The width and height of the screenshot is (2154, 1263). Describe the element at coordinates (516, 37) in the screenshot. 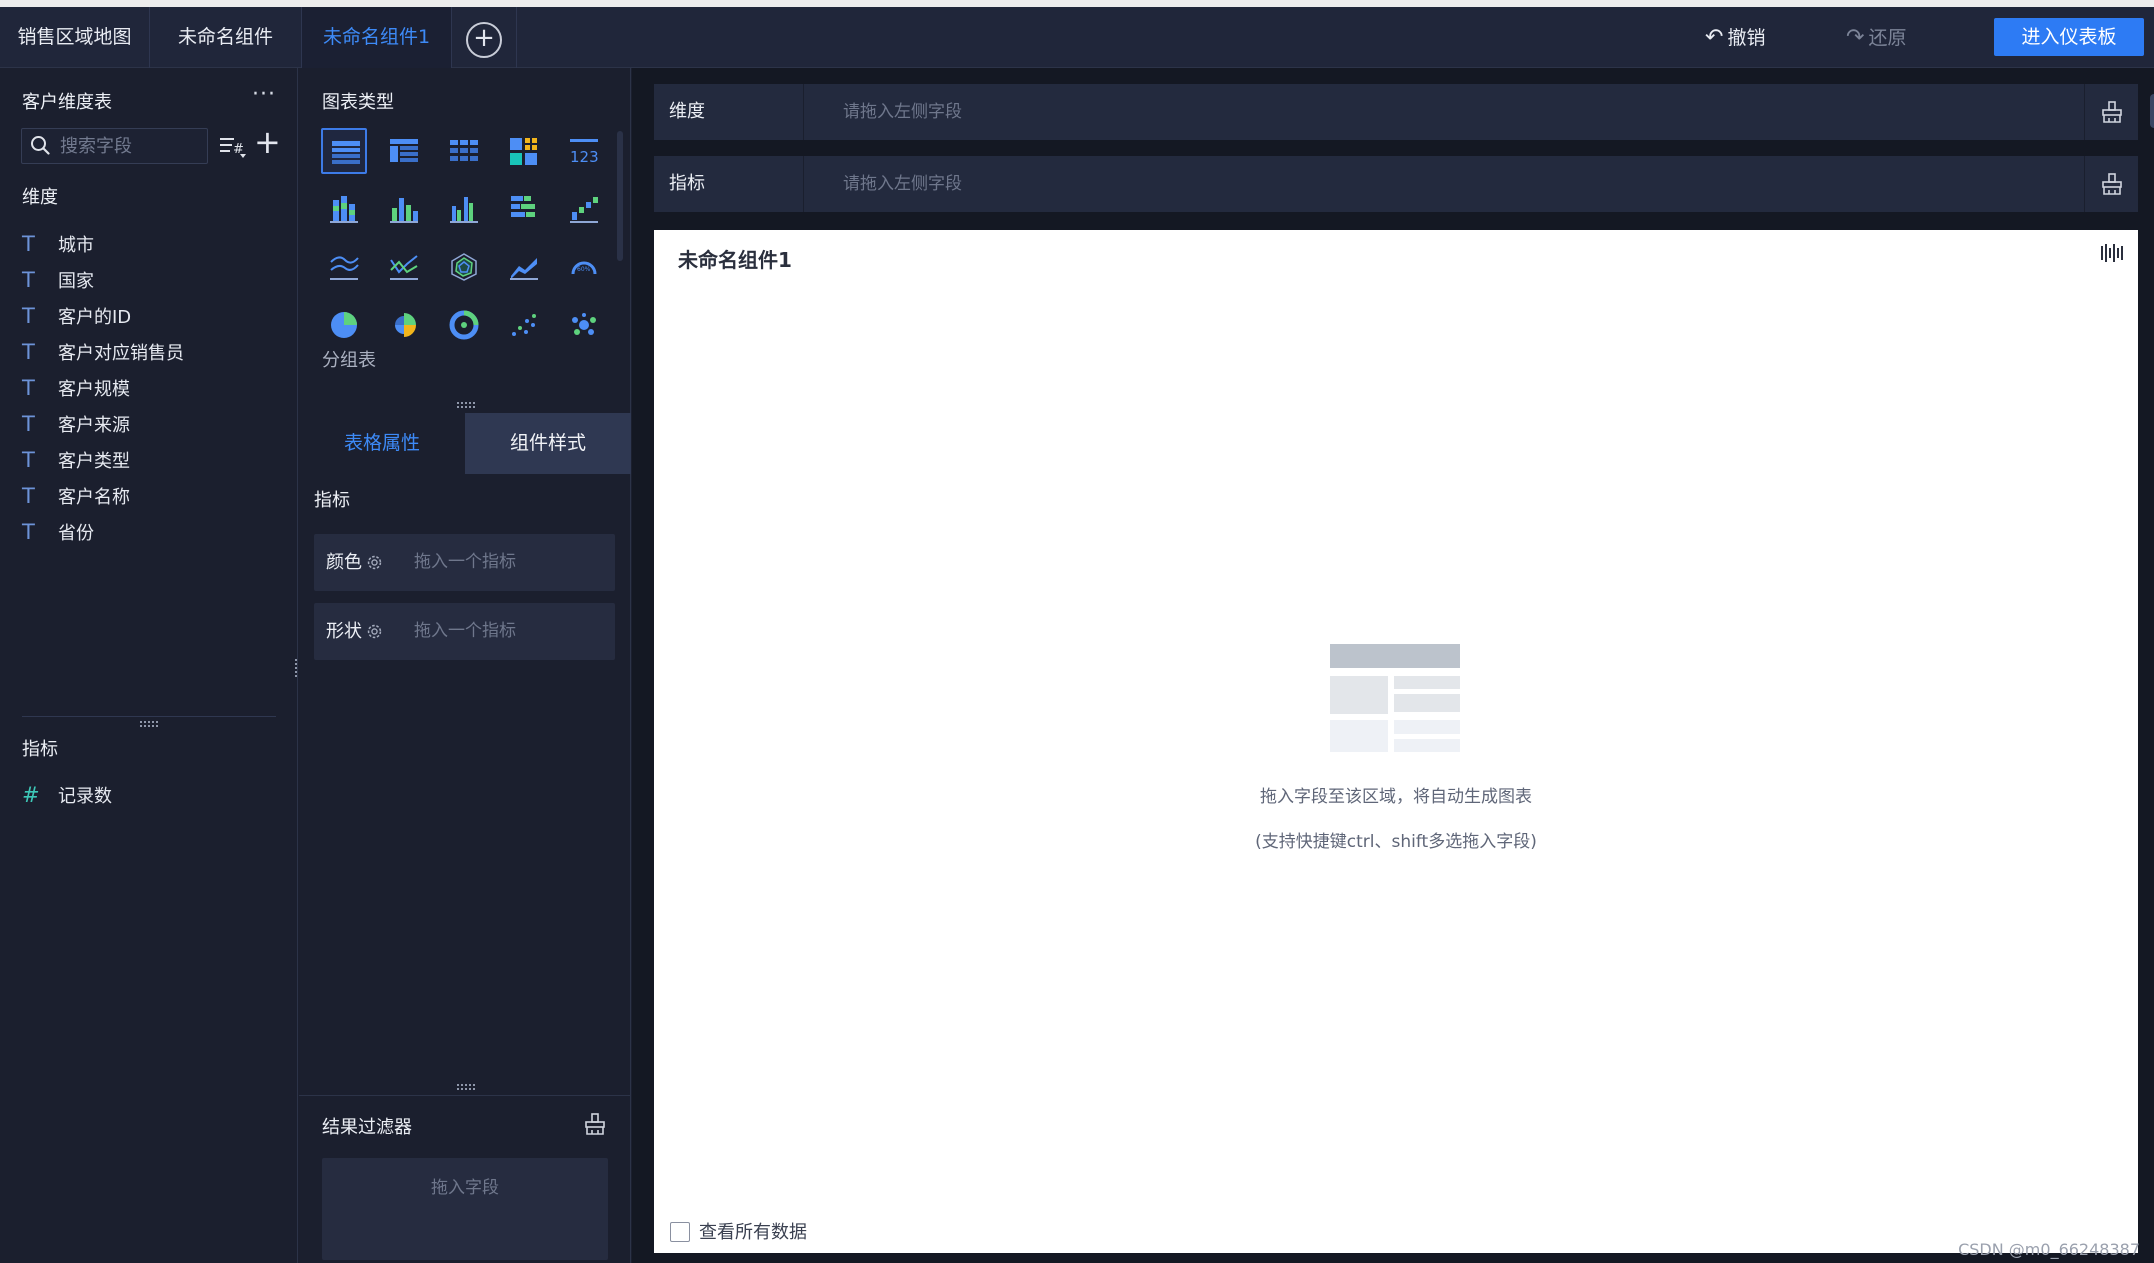

I see `tab-divider` at that location.